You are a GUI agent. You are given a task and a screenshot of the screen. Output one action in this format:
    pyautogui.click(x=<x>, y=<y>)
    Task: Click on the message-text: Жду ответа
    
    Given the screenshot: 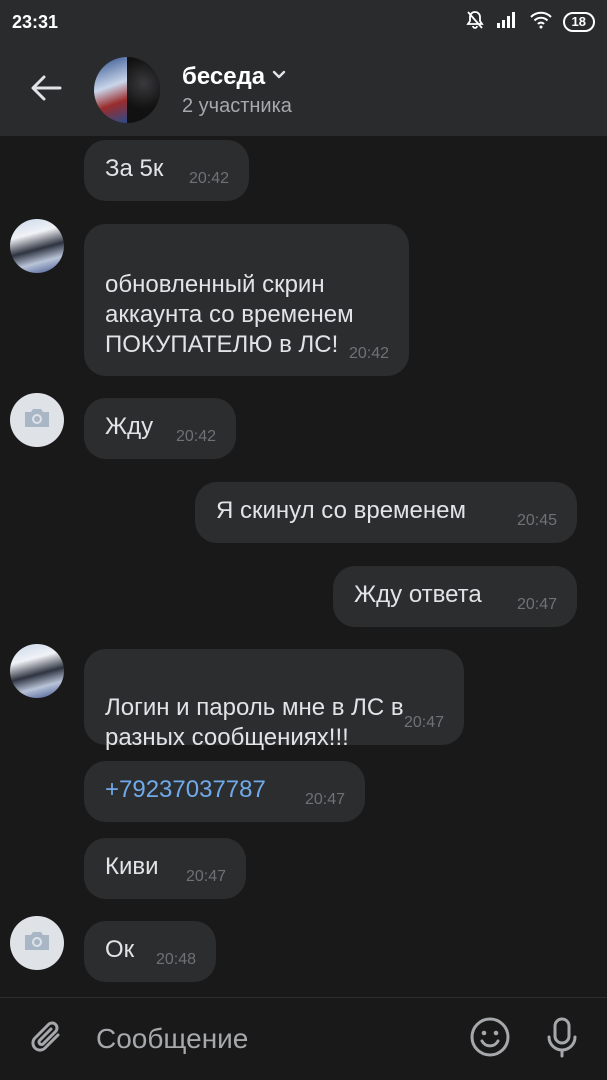 What is the action you would take?
    pyautogui.click(x=418, y=594)
    